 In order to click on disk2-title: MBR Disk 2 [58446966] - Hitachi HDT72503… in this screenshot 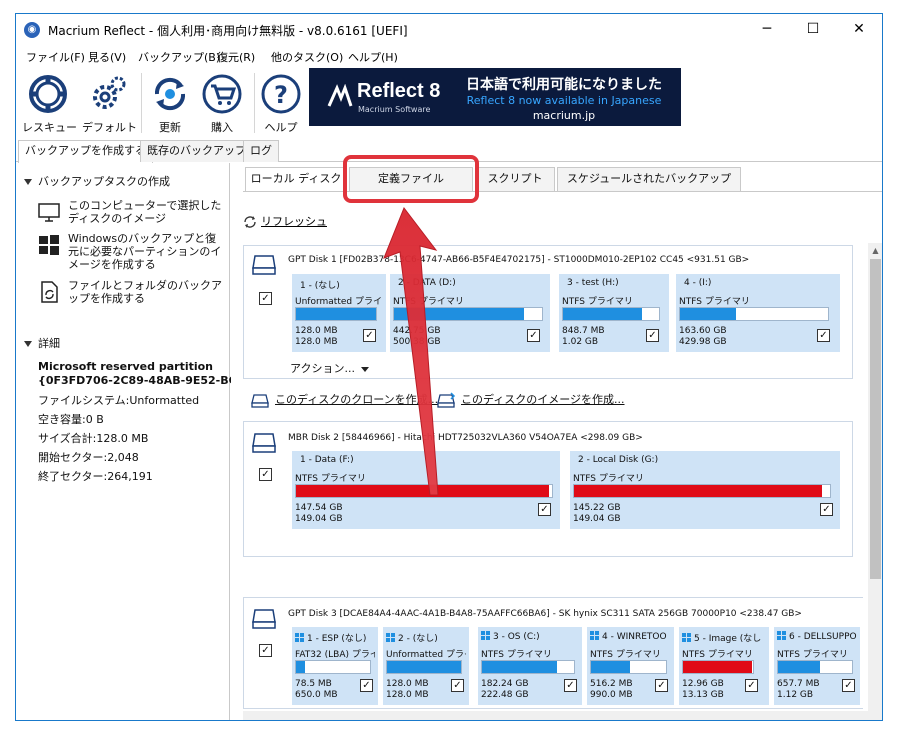, I will do `click(465, 438)`.